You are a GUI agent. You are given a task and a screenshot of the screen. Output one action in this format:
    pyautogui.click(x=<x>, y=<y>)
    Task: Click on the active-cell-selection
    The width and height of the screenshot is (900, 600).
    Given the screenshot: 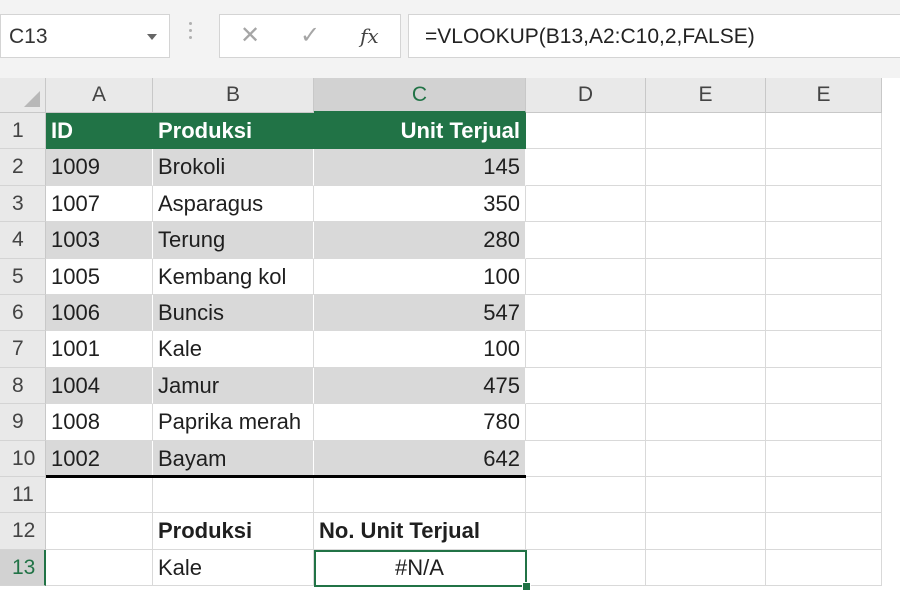 What is the action you would take?
    pyautogui.click(x=420, y=568)
    